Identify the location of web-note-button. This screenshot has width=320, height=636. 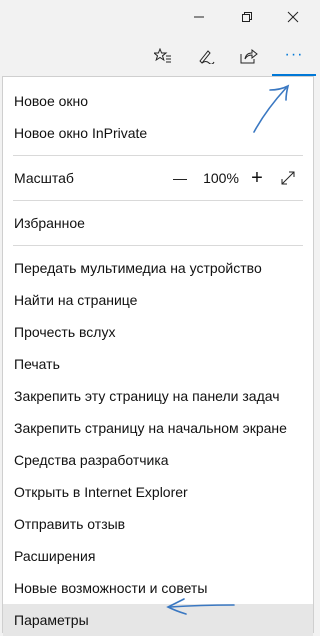
(206, 56).